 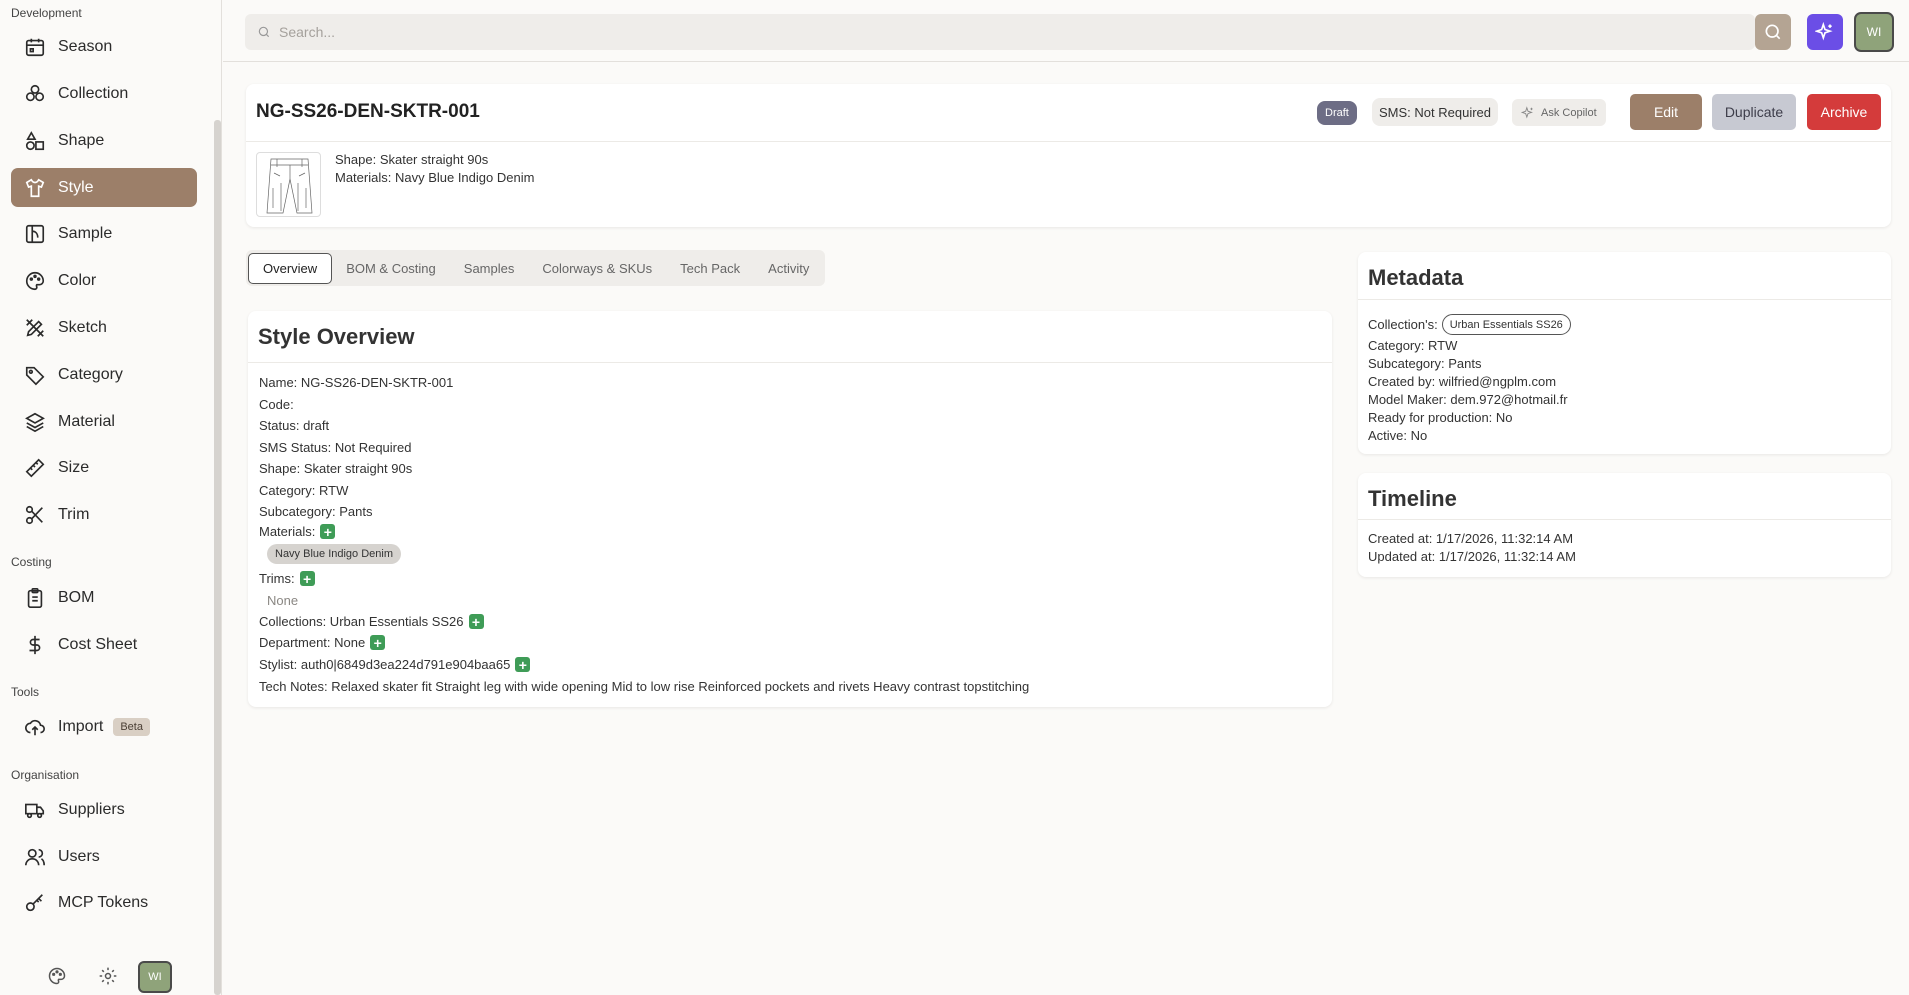 What do you see at coordinates (304, 490) in the screenshot?
I see `field-category: Category: RTW` at bounding box center [304, 490].